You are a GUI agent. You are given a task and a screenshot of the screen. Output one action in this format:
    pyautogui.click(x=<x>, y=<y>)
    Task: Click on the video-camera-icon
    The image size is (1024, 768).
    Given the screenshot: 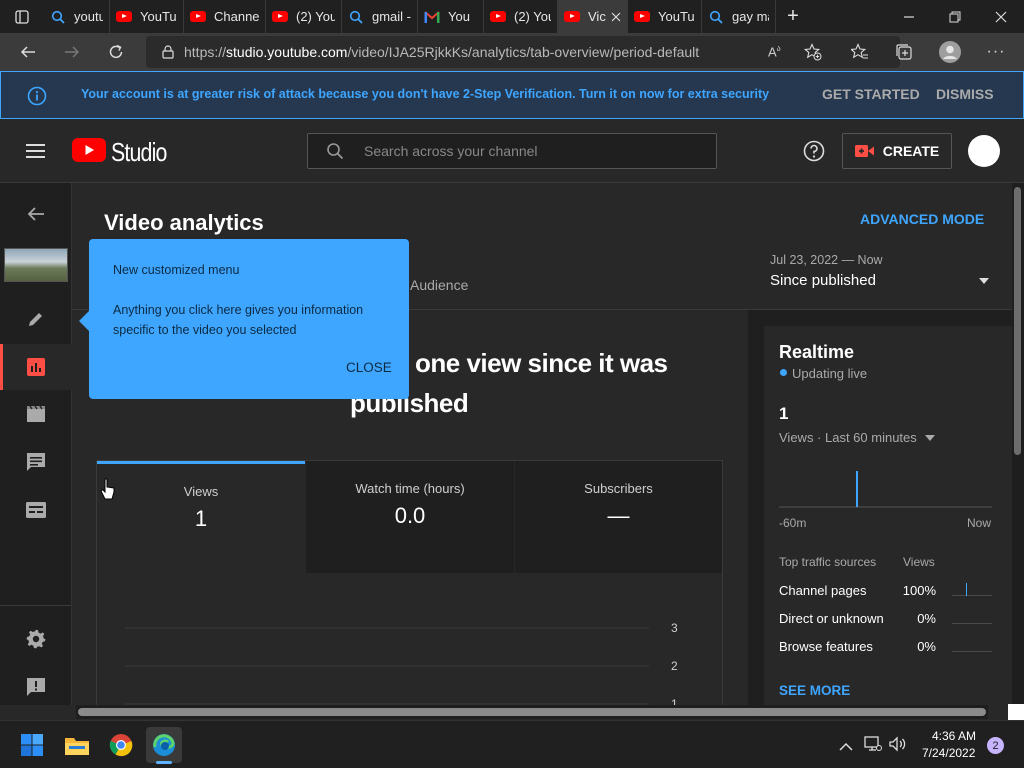 What is the action you would take?
    pyautogui.click(x=864, y=151)
    